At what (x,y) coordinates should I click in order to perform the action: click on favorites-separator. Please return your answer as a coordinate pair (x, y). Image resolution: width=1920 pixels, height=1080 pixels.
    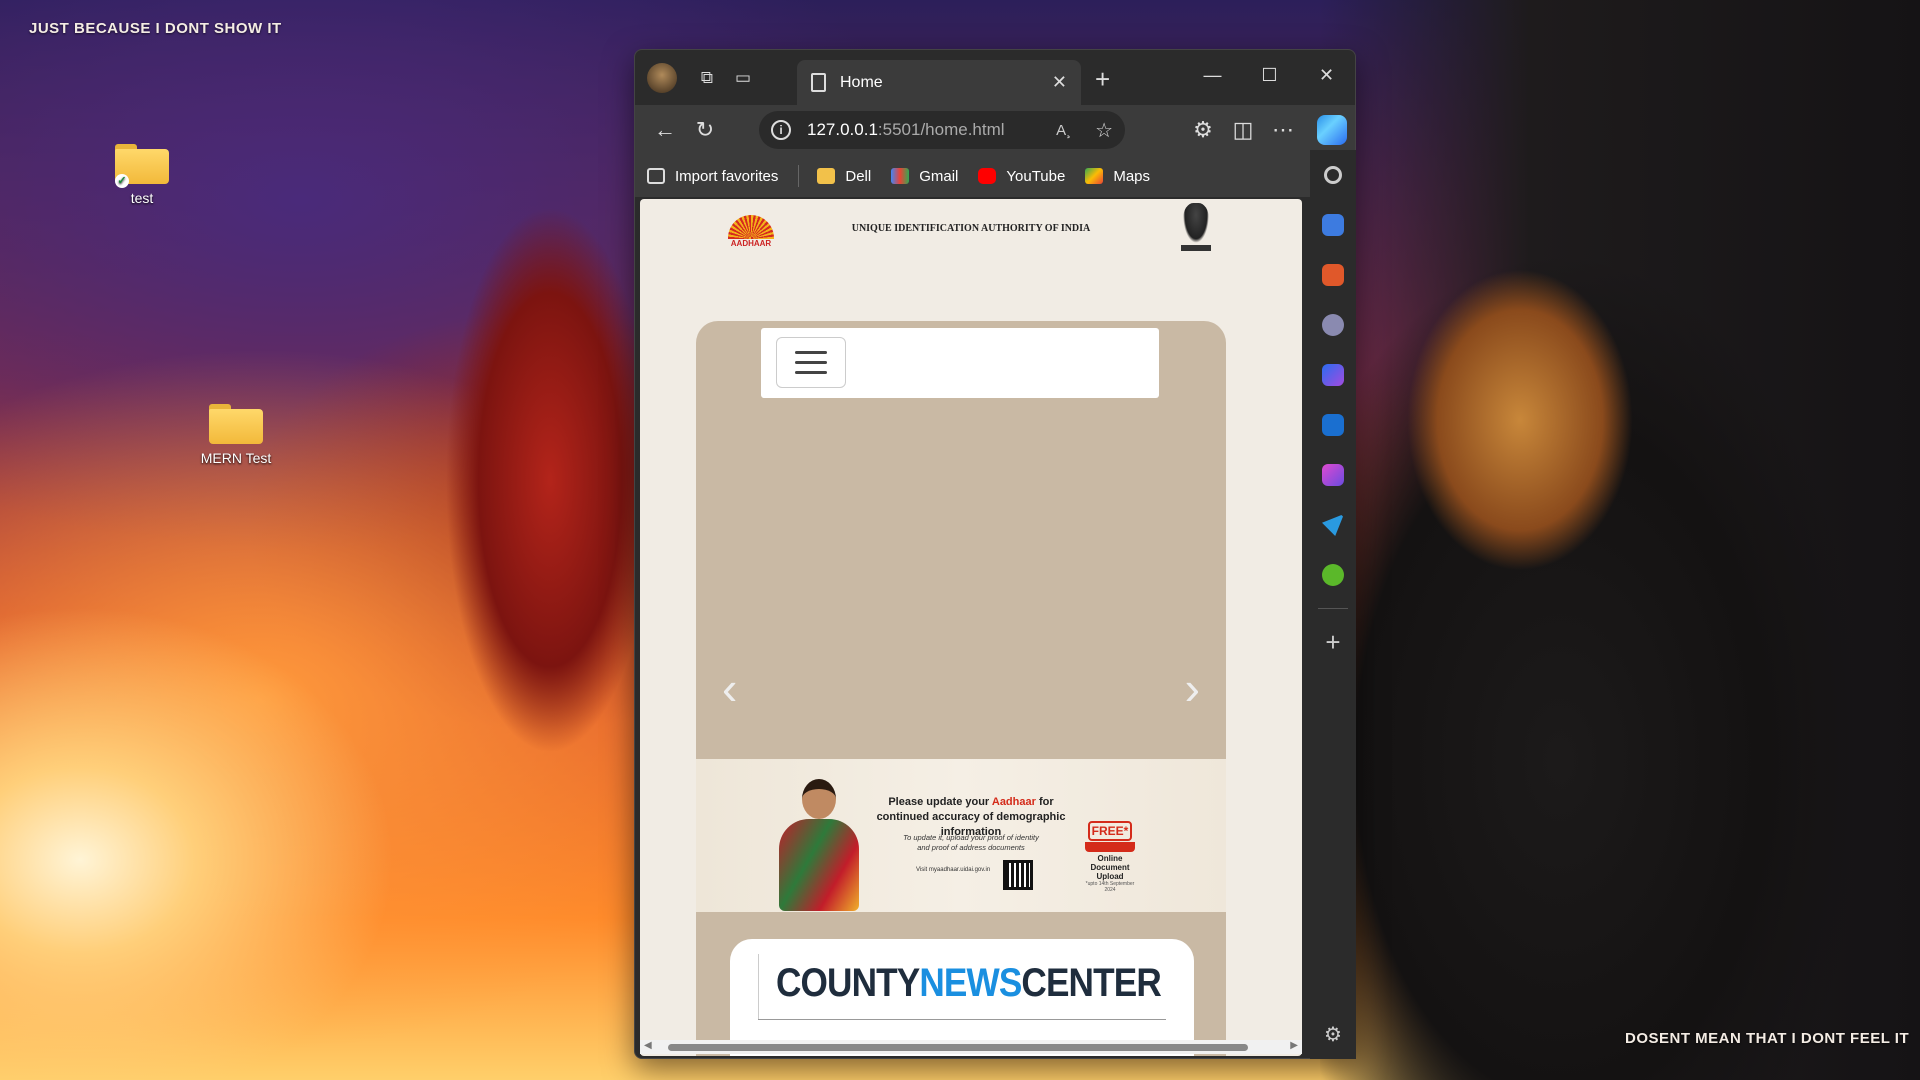
    Looking at the image, I should click on (799, 176).